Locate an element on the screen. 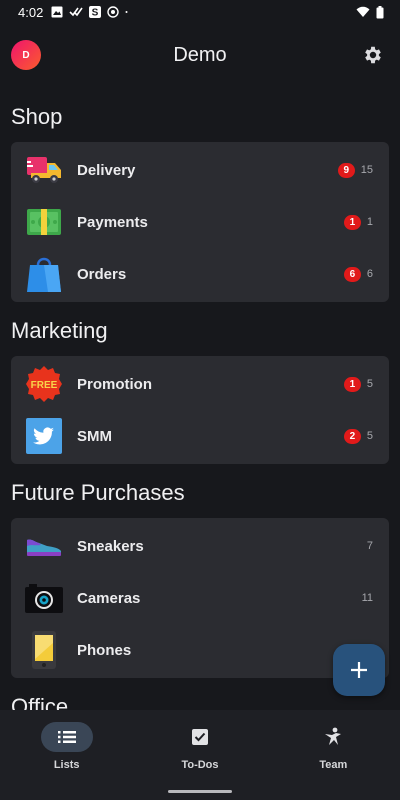 This screenshot has width=400, height=800. list-item-label: Payments is located at coordinates (112, 222).